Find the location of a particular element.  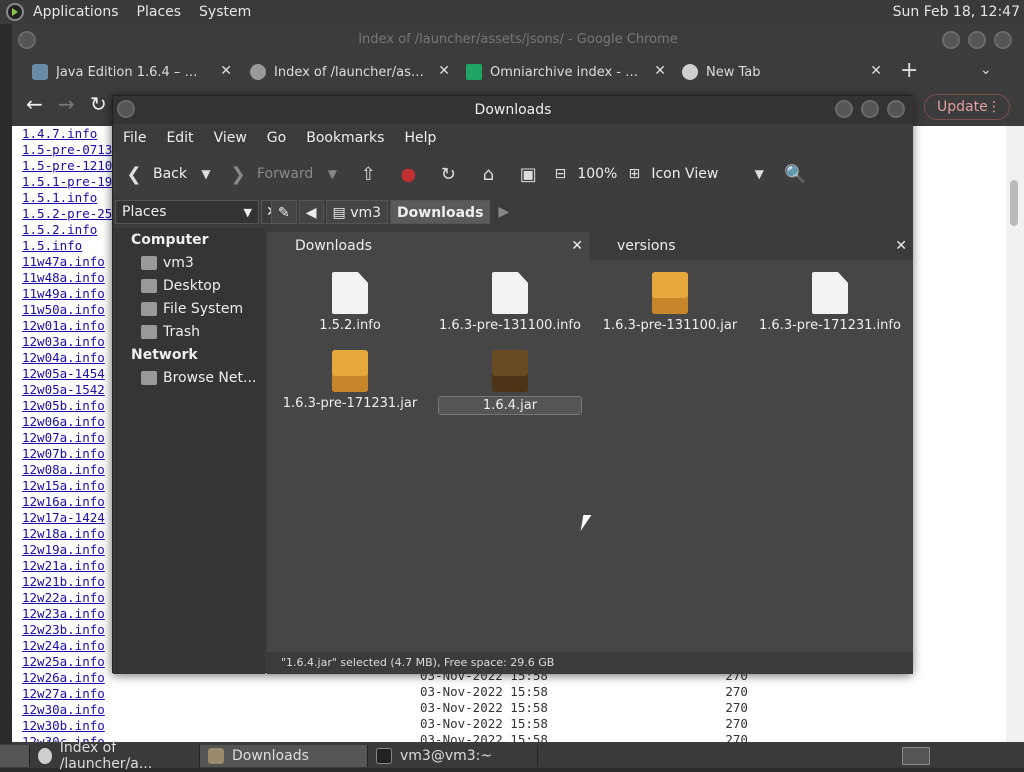

tab-versions: versions ✕ is located at coordinates (751, 246).